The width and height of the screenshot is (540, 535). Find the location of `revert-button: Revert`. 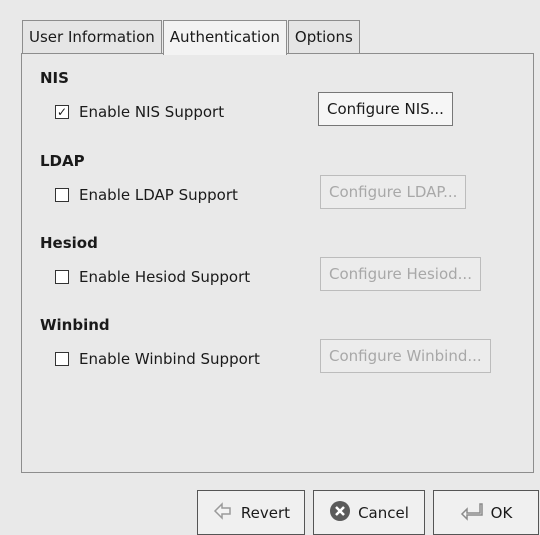

revert-button: Revert is located at coordinates (251, 512).